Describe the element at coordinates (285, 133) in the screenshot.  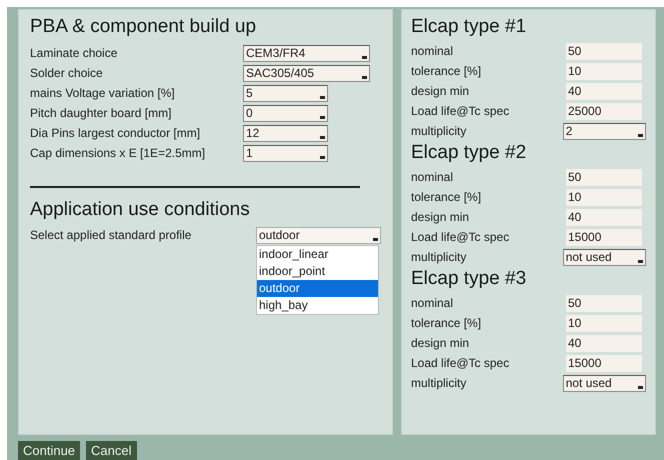
I see `dropdown: 12` at that location.